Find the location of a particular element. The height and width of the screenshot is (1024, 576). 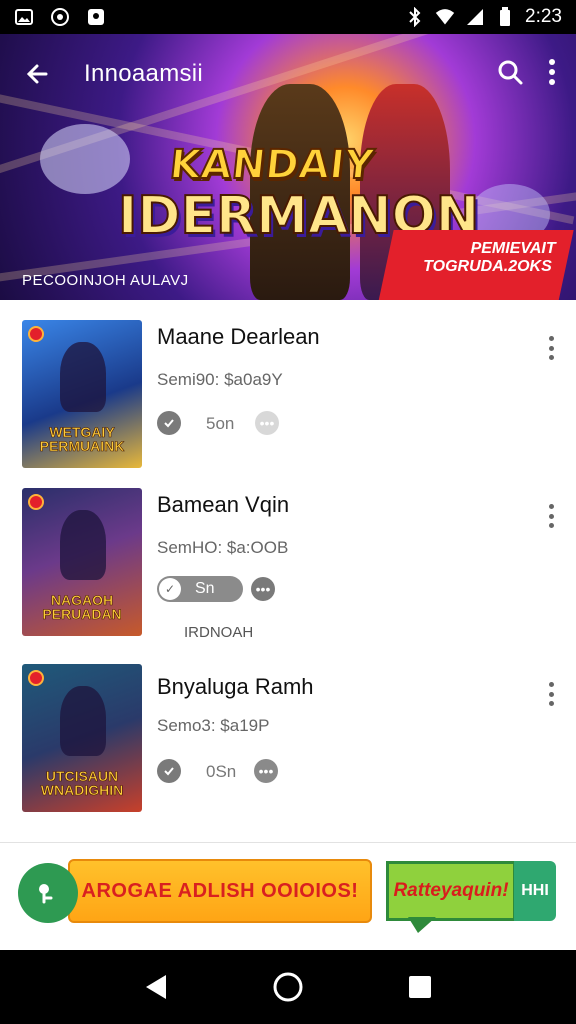

thumbnail-title: NAGAOH PERUADAN is located at coordinates (82, 607).